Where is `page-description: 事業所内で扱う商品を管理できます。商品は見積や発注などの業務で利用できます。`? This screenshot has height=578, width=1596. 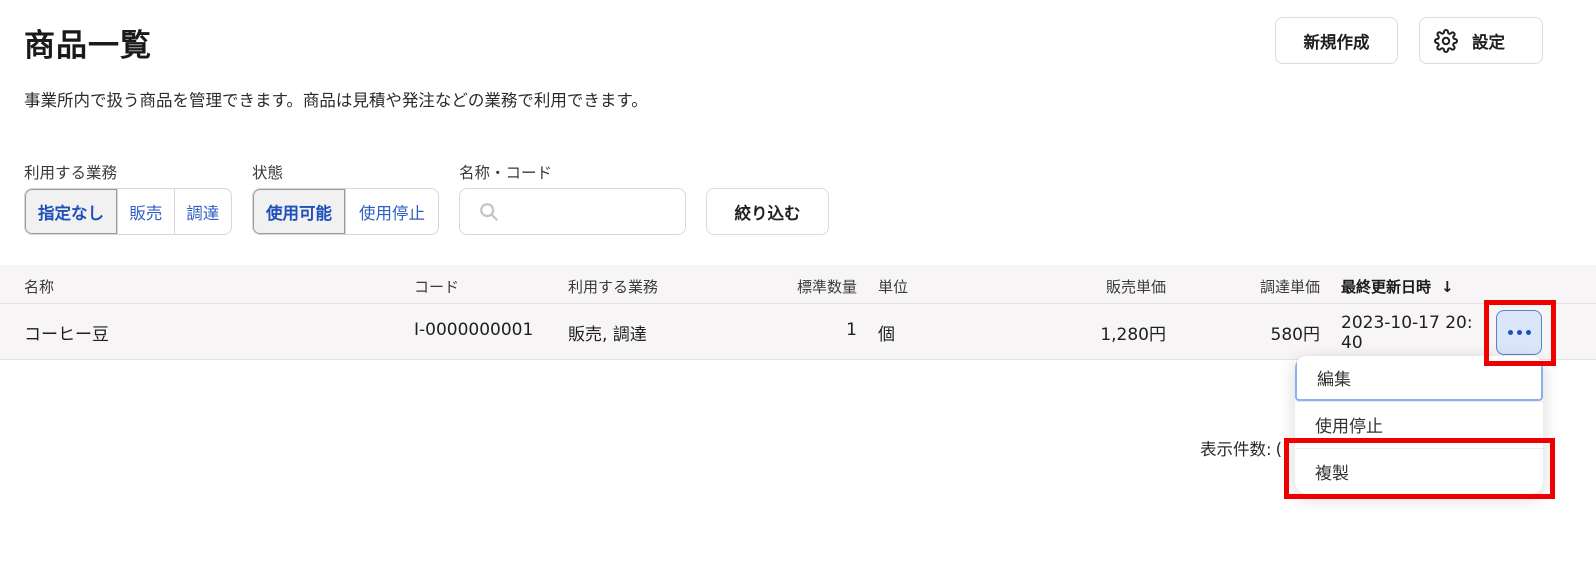 page-description: 事業所内で扱う商品を管理できます。商品は見積や発注などの業務で利用できます。 is located at coordinates (336, 100).